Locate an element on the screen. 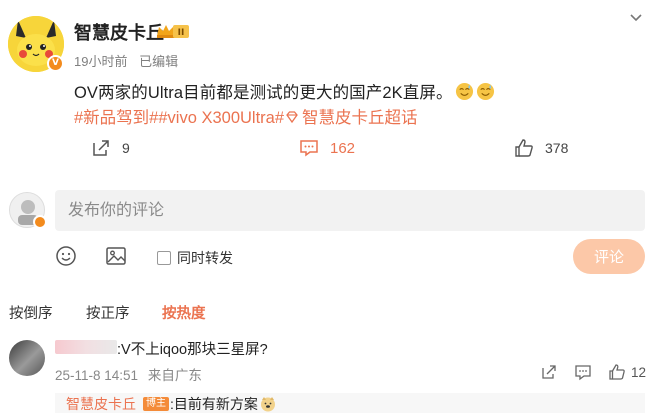 This screenshot has width=660, height=413. author-badge: 博主 is located at coordinates (156, 404).